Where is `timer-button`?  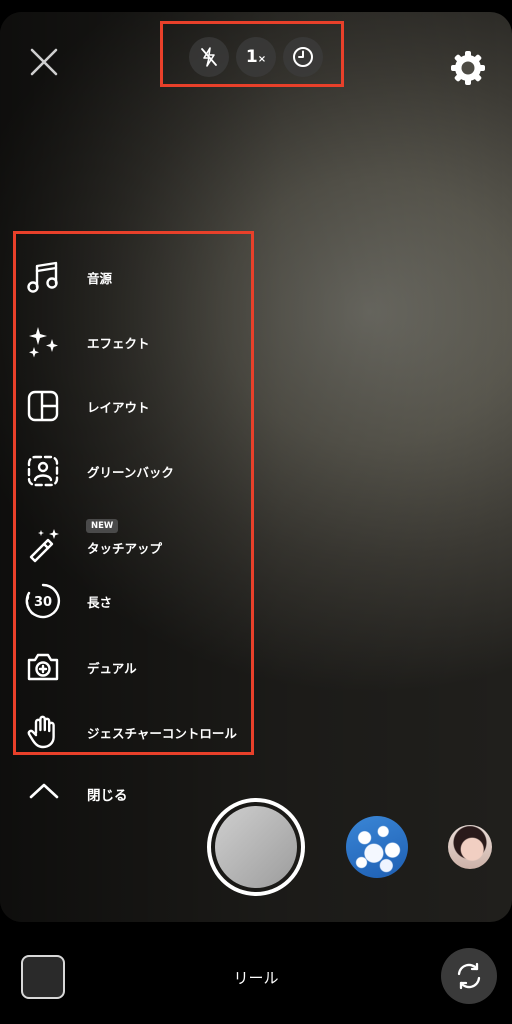
timer-button is located at coordinates (303, 57).